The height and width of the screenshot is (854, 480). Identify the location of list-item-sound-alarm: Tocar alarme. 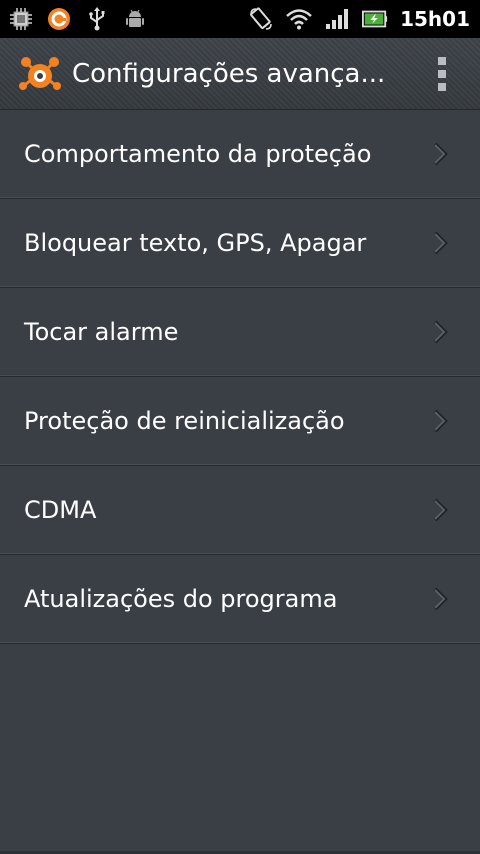
(240, 332).